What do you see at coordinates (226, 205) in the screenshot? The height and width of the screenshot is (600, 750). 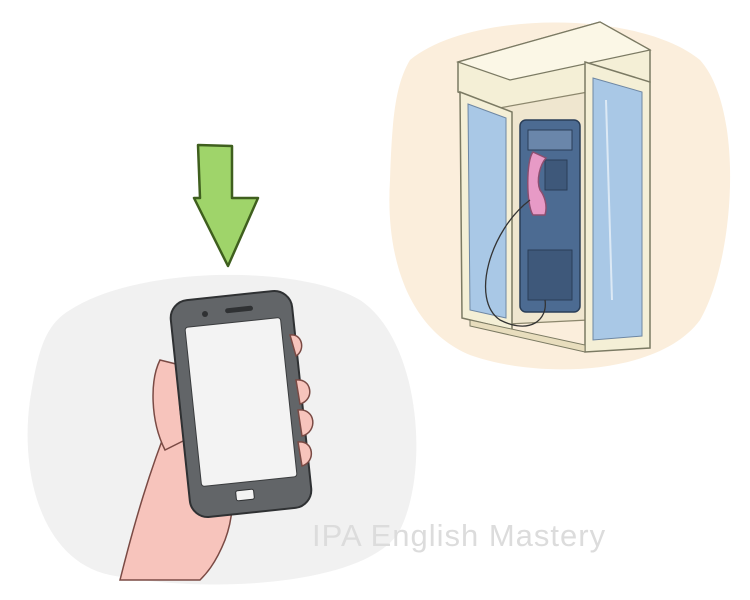 I see `down-arrow-icon` at bounding box center [226, 205].